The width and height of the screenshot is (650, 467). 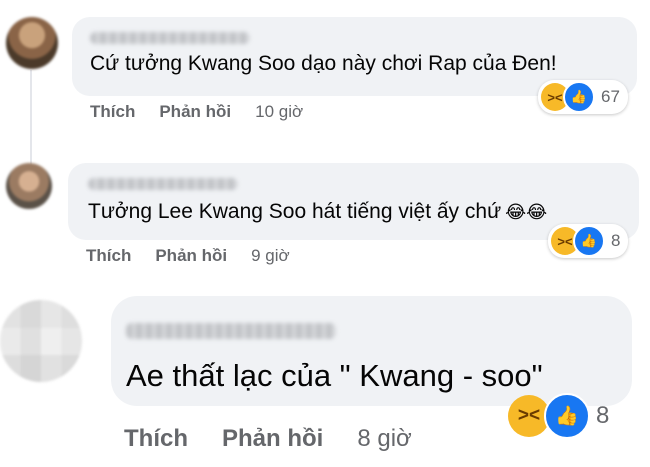 I want to click on comment-actions: Thích Phản hồi 10 giờ, so click(x=196, y=112).